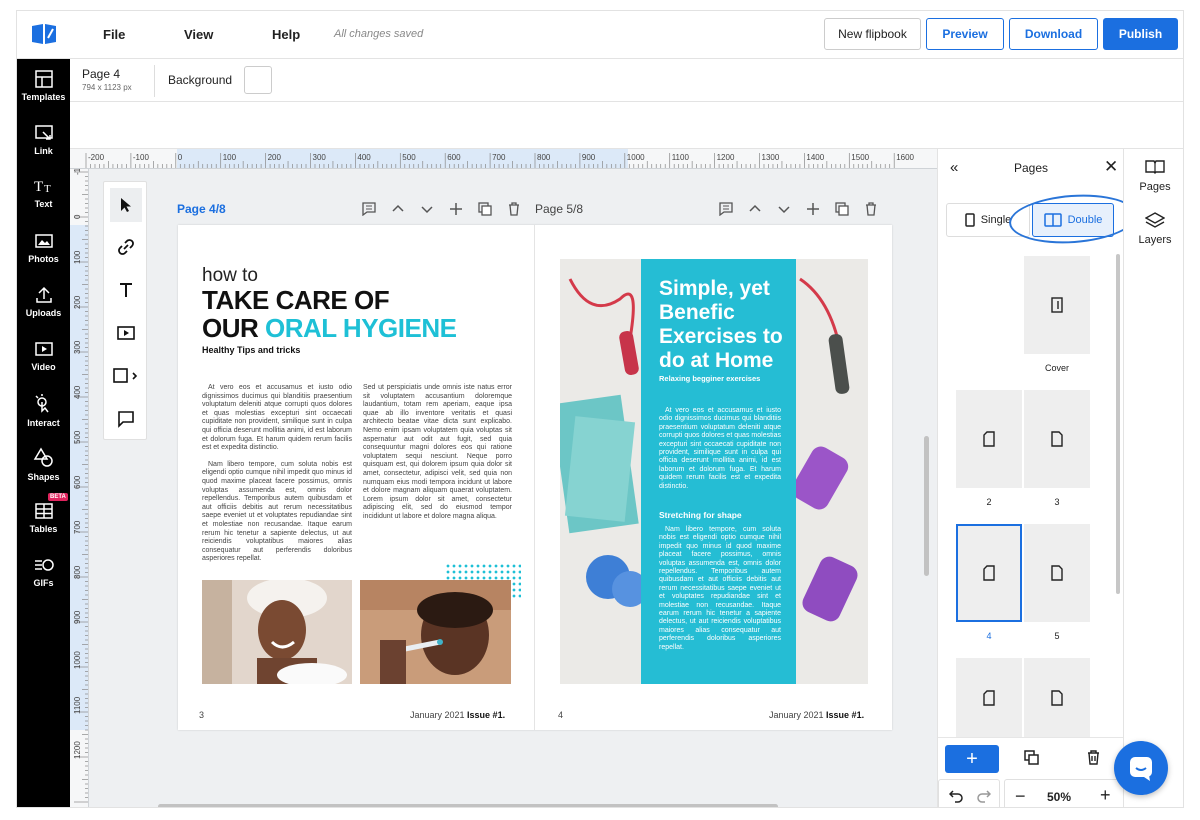  Describe the element at coordinates (43, 511) in the screenshot. I see `tables-icon` at that location.